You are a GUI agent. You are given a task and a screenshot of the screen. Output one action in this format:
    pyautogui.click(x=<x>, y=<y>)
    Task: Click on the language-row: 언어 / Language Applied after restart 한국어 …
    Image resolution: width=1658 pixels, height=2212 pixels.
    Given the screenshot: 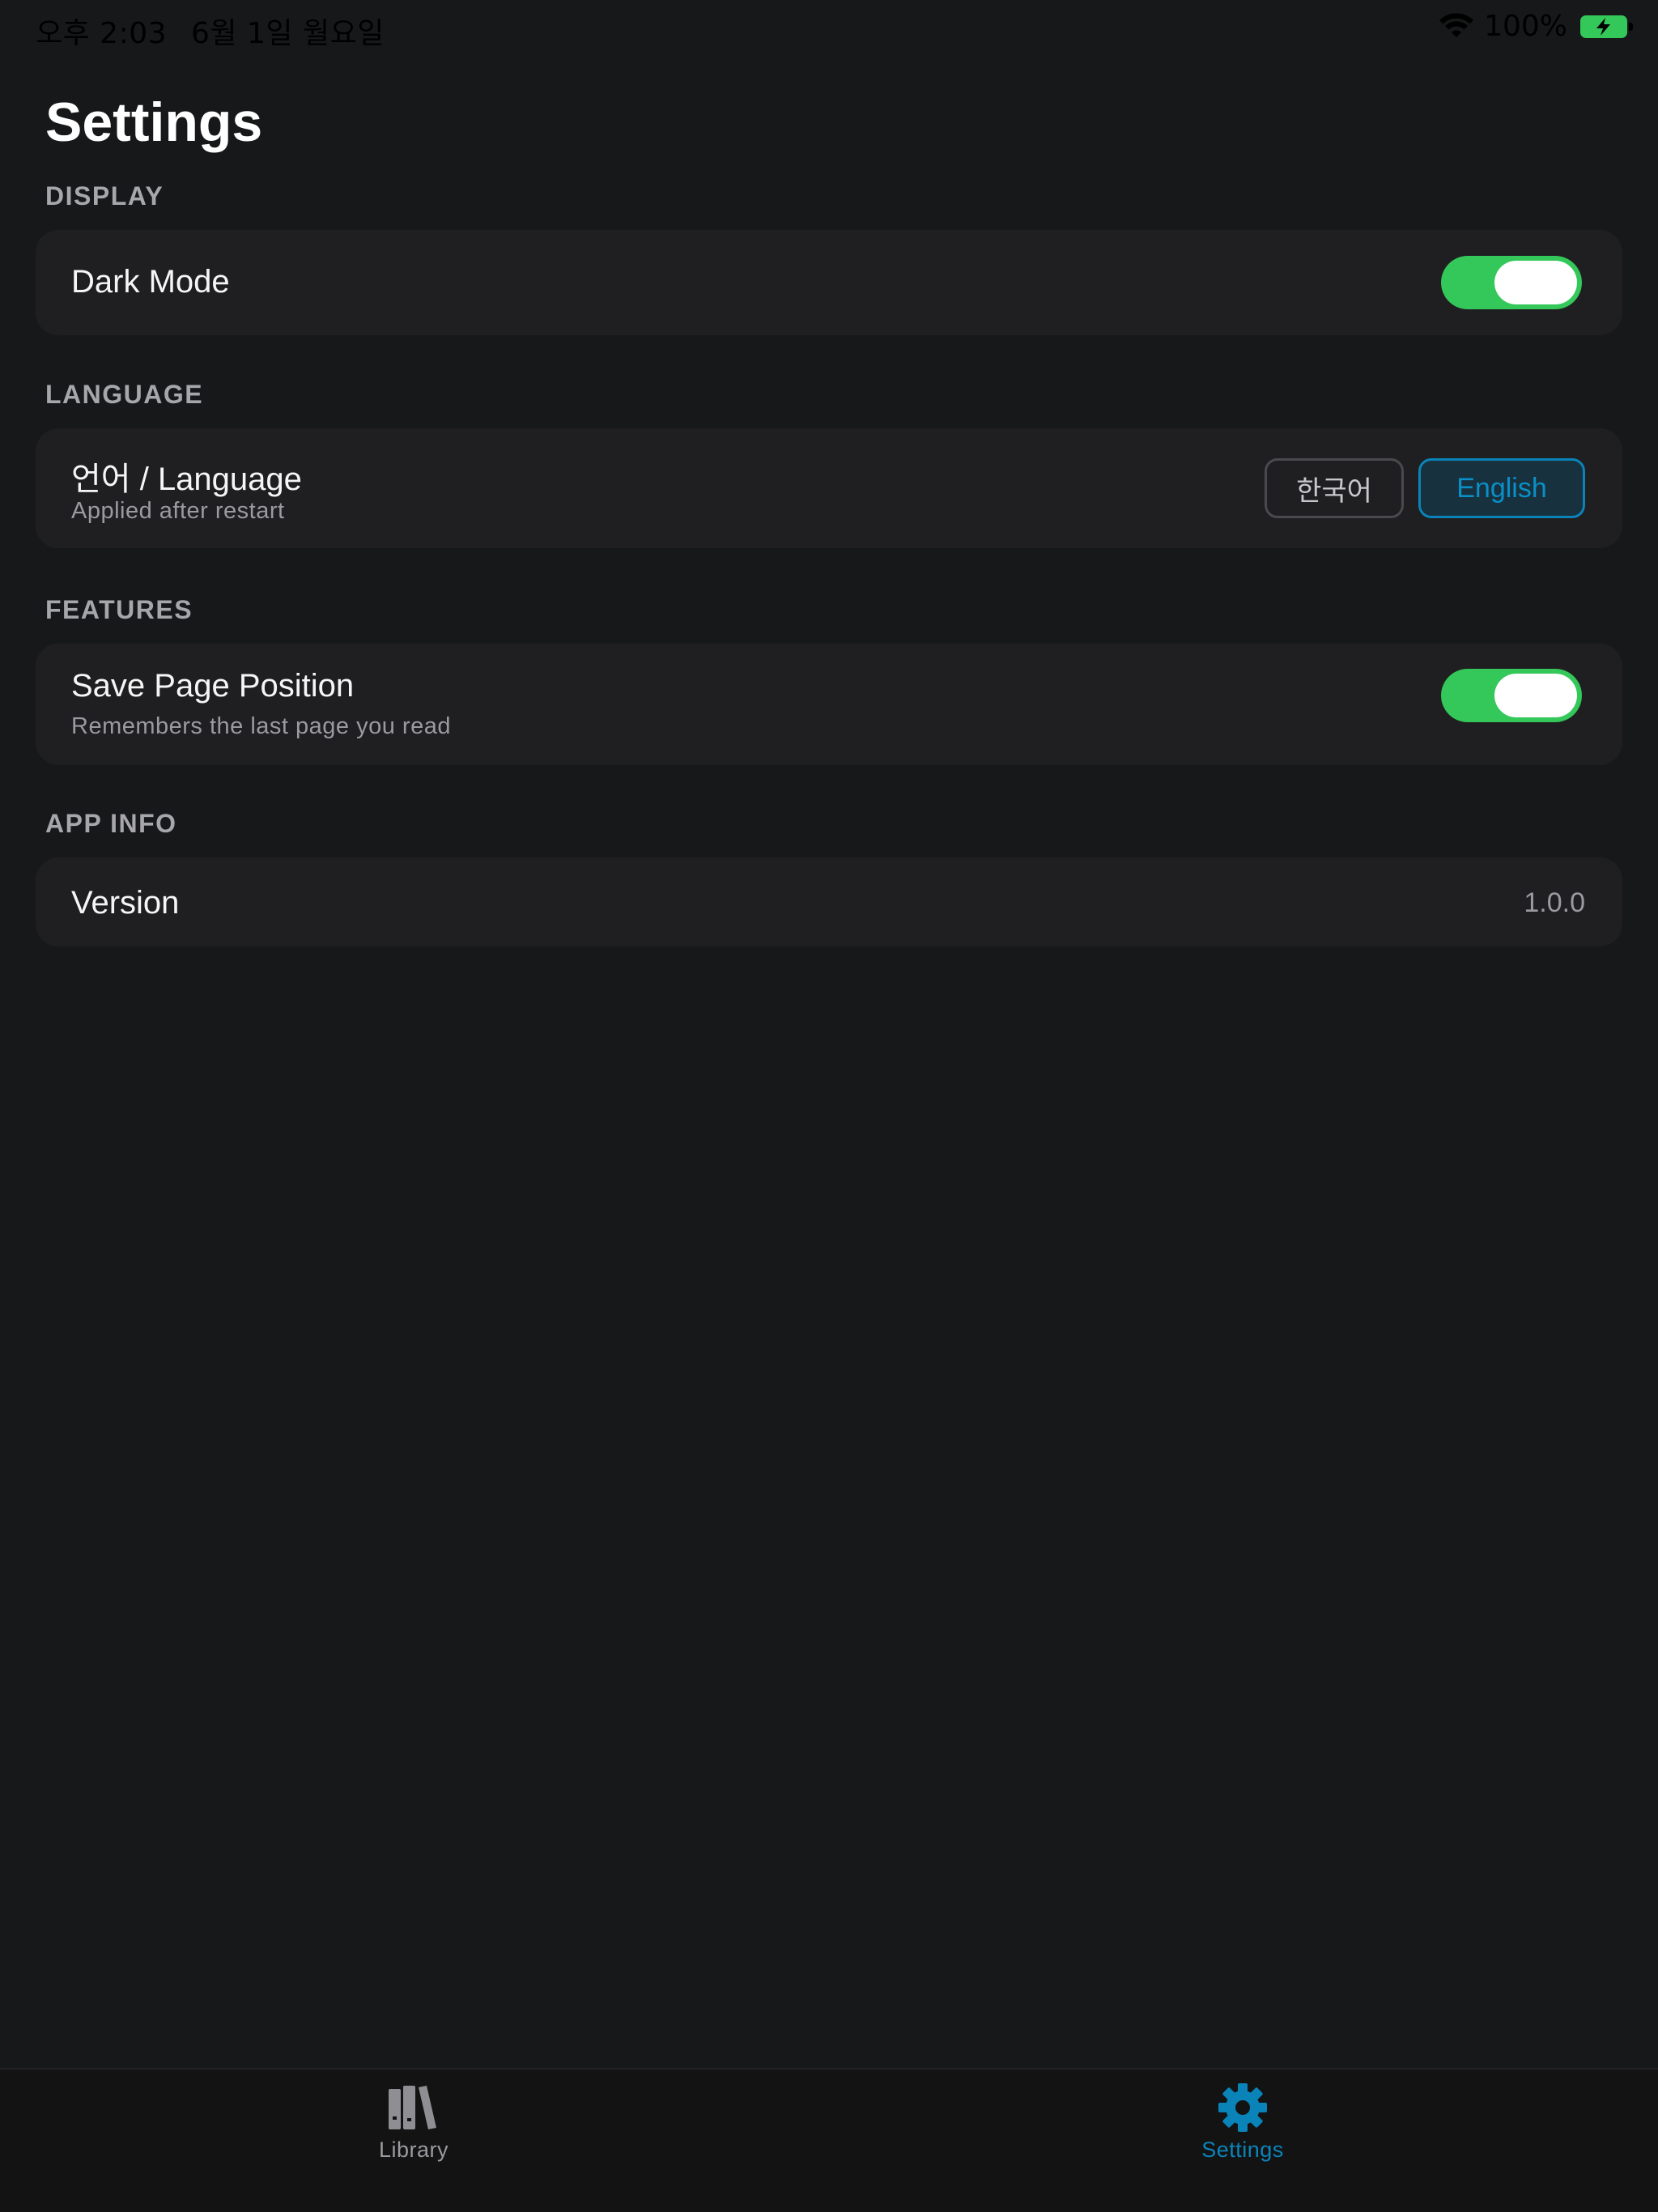 What is the action you would take?
    pyautogui.click(x=829, y=488)
    